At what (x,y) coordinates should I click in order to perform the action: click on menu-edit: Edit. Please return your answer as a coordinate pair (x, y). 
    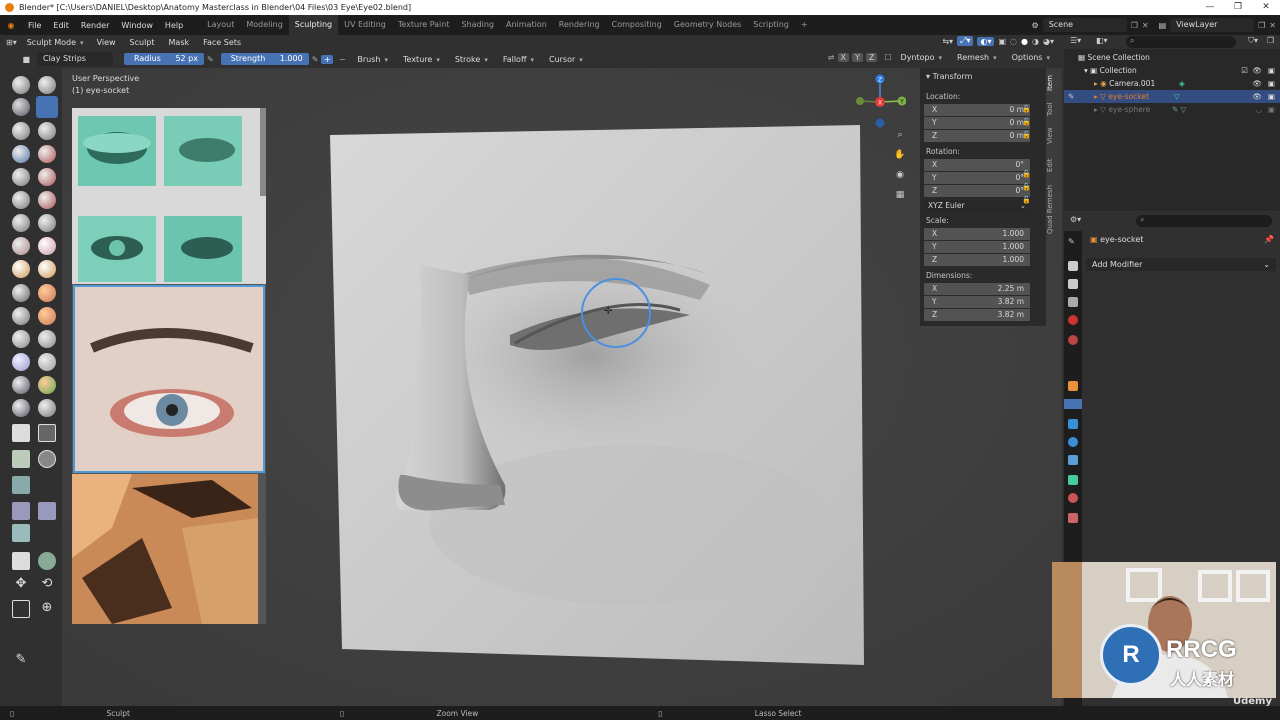
    Looking at the image, I should click on (61, 25).